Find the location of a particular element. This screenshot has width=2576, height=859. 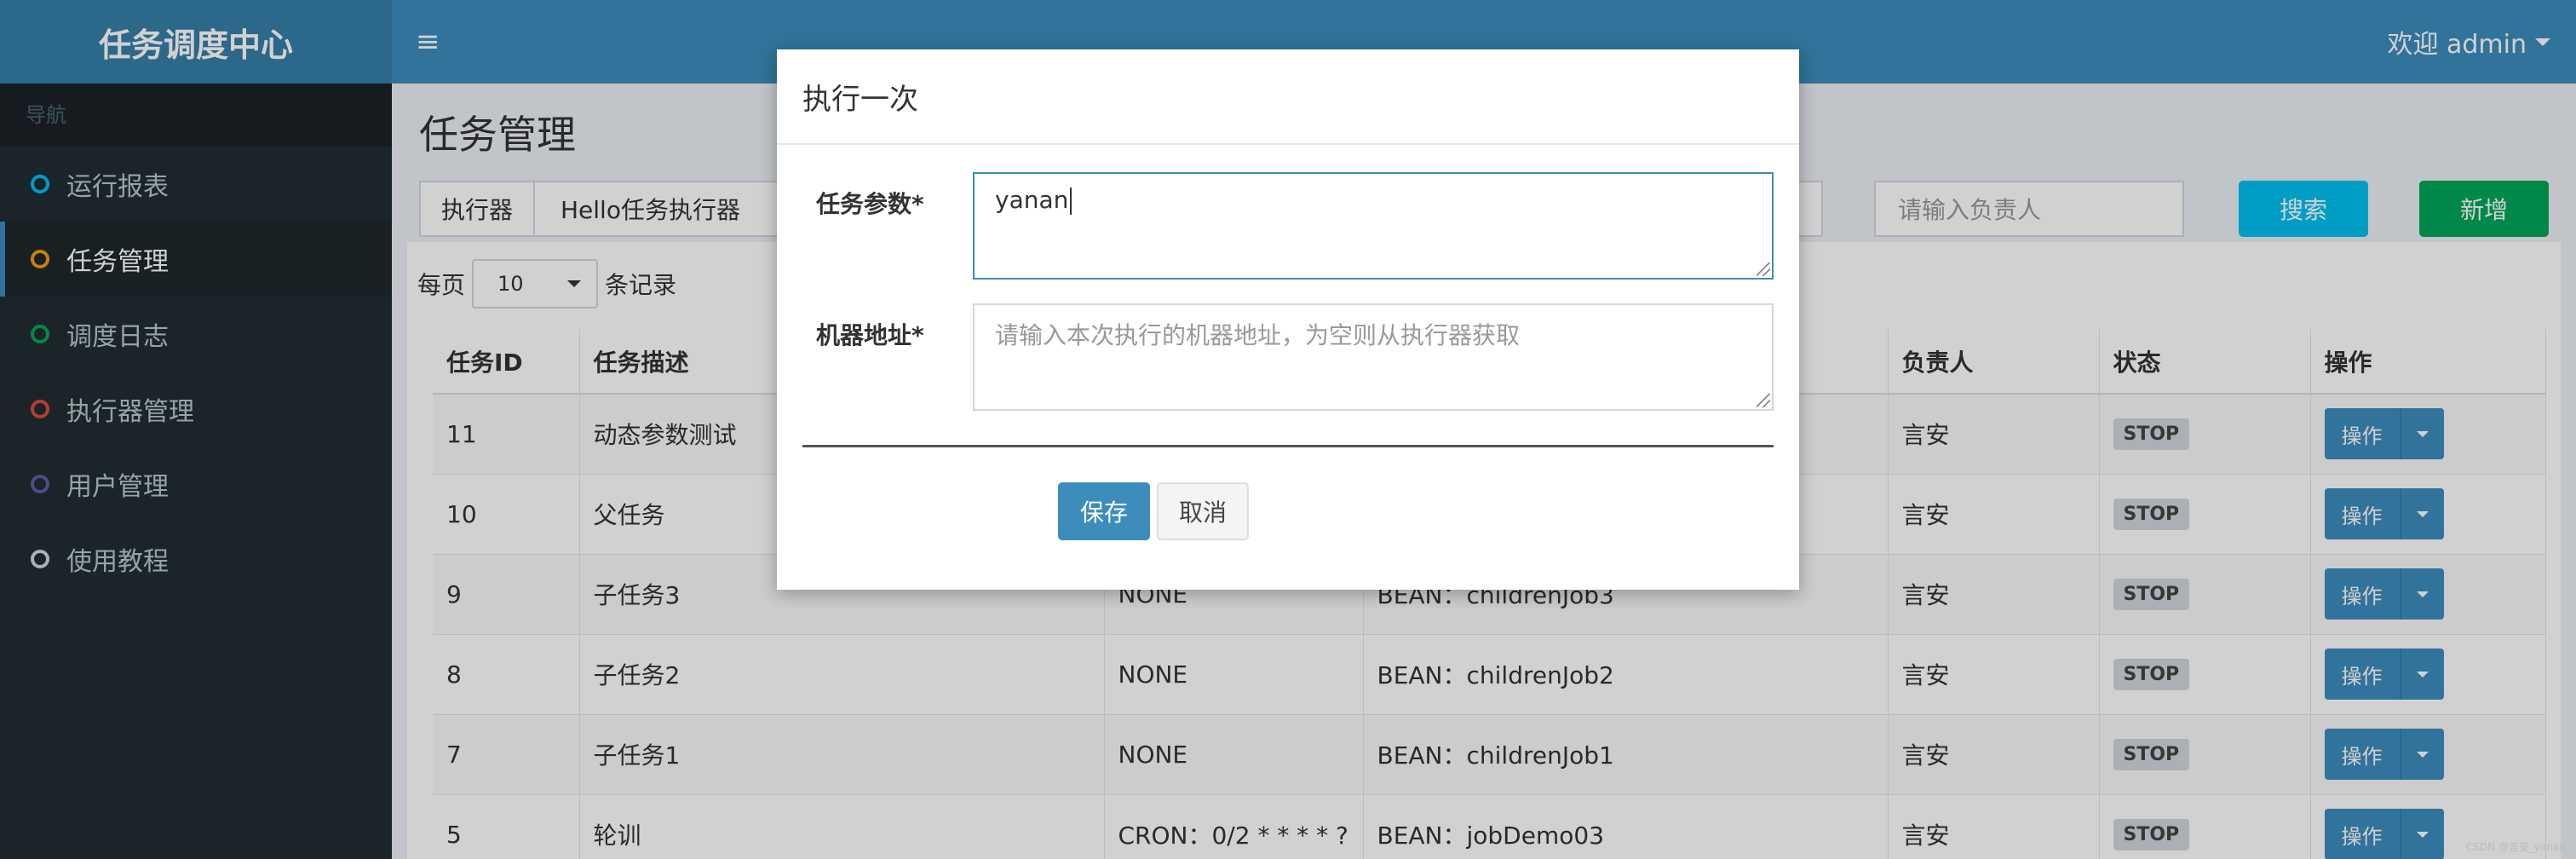

cancel-button: 取消 is located at coordinates (1203, 511).